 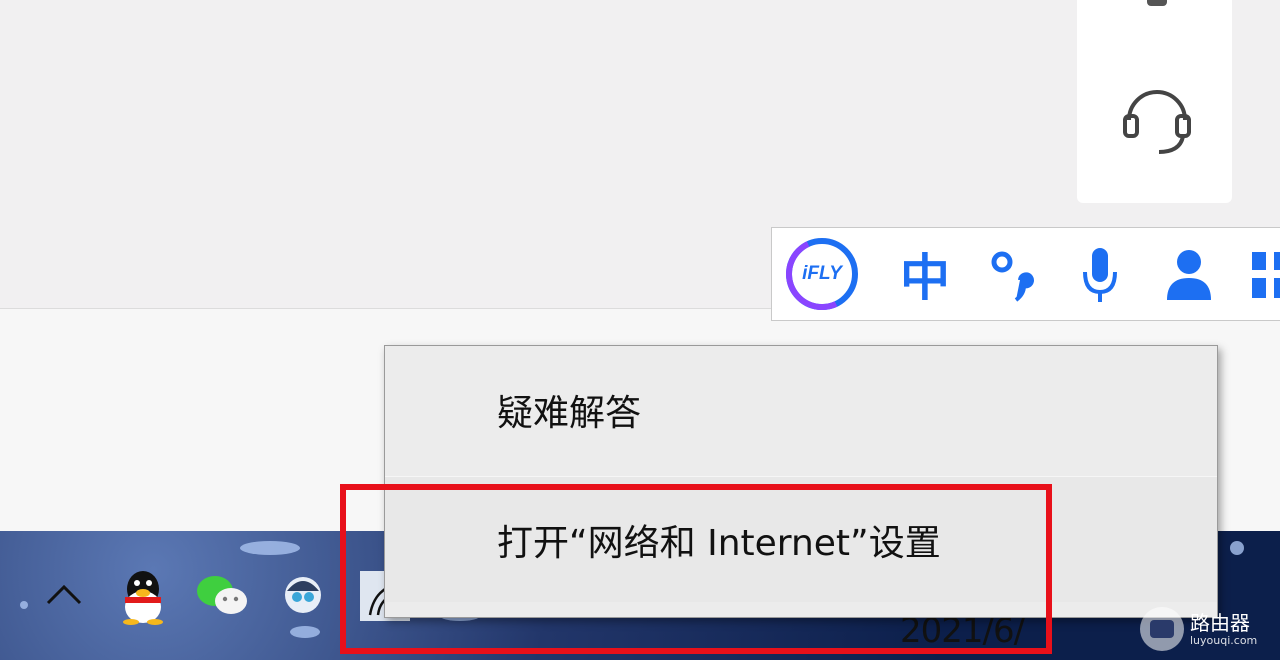 I want to click on ime-toolbar: iFLY 中, so click(x=1025, y=274).